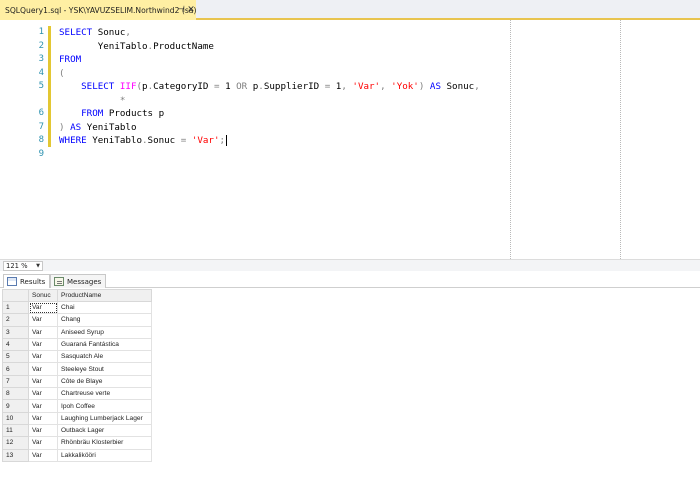 The image size is (700, 477). What do you see at coordinates (104, 381) in the screenshot?
I see `cell-productname: Côte de Blaye` at bounding box center [104, 381].